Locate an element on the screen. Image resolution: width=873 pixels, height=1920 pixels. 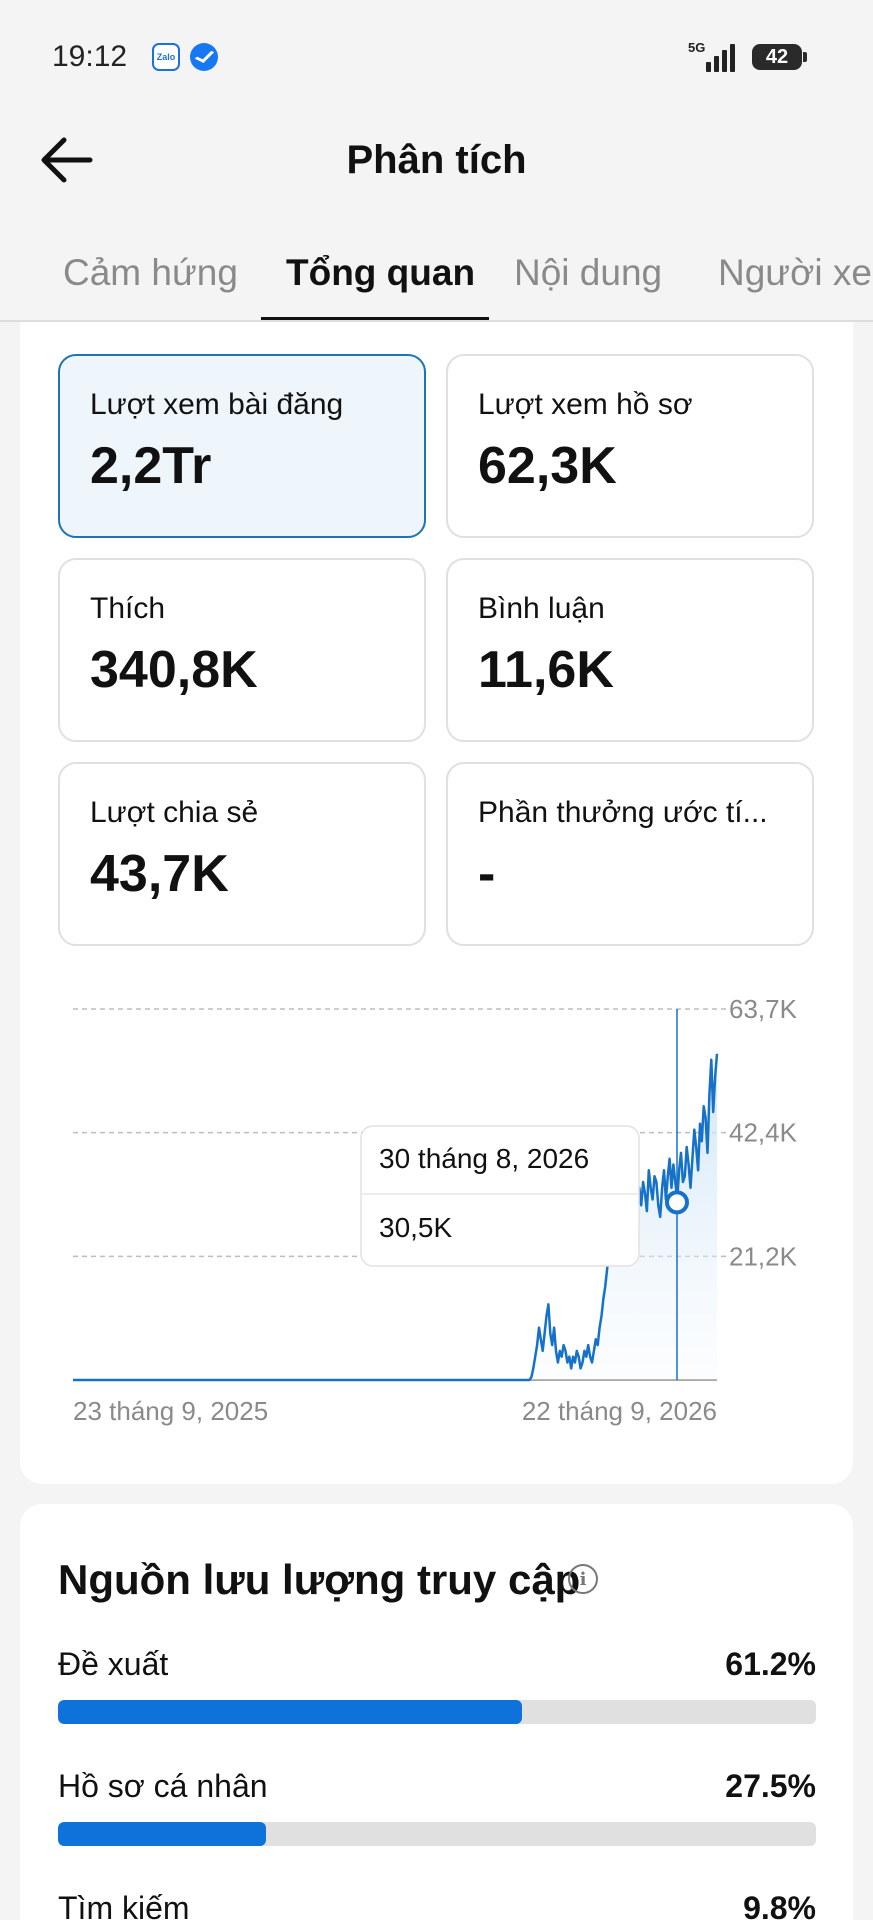
x-end-label: 22 tháng 9, 2026 is located at coordinates (619, 1411).